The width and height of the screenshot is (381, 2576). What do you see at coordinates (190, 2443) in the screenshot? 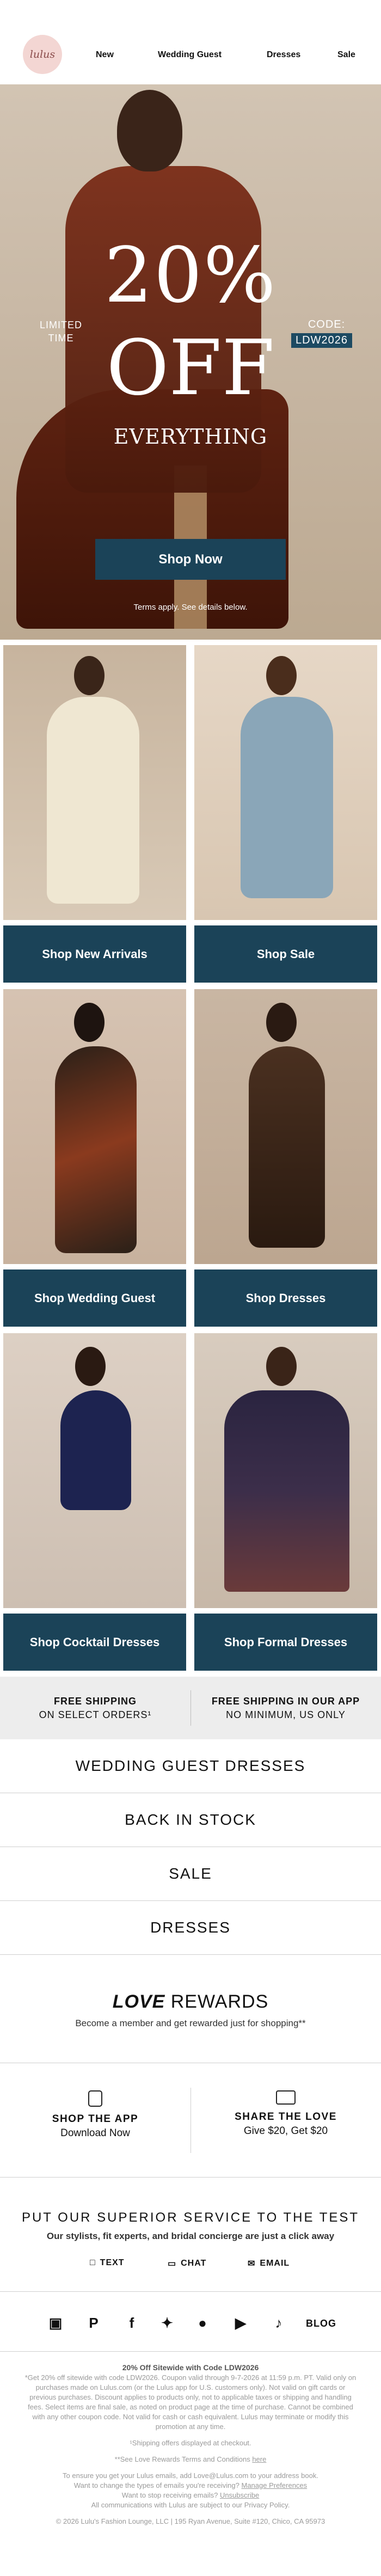
I see `shipping-note: ¹Shipping offers displayed at checkout.` at bounding box center [190, 2443].